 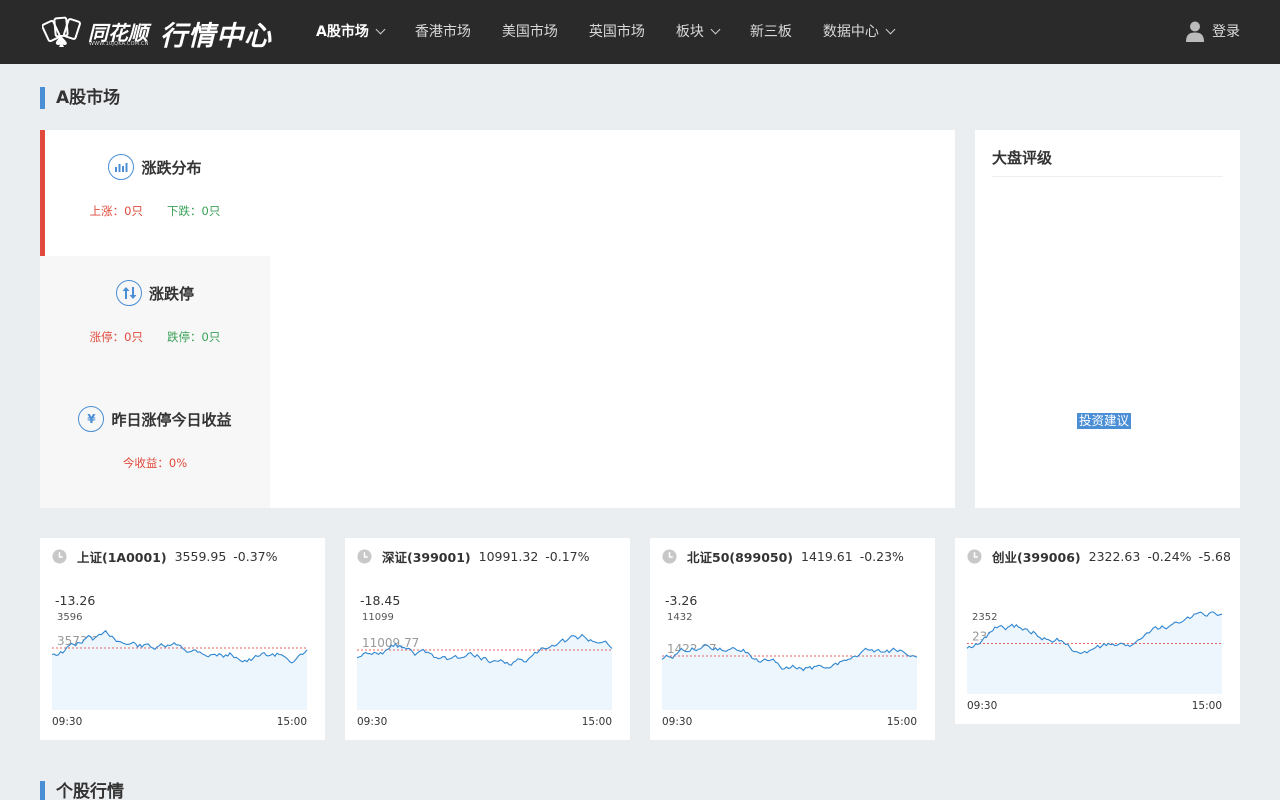 I want to click on tab-limit-up-down: 涨跌停 涨停：0只 跌停：0只, so click(x=155, y=319).